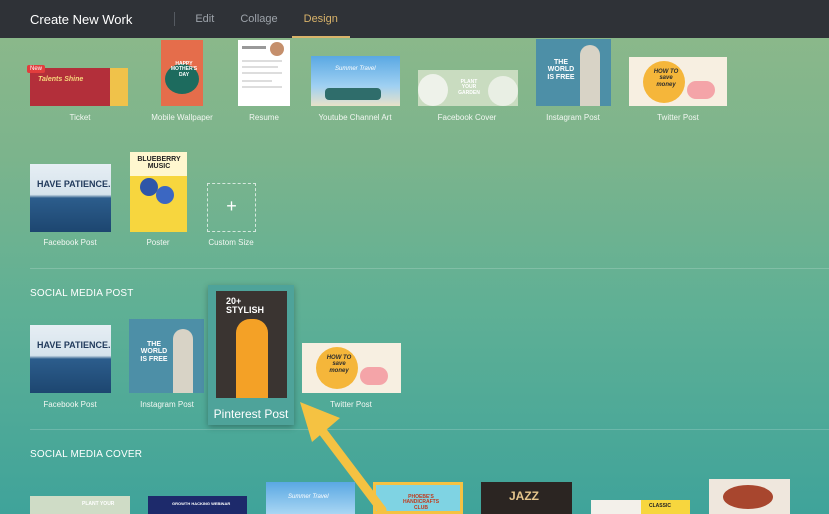 This screenshot has height=514, width=829. I want to click on cover-thumb-text: JAZZ, so click(524, 496).